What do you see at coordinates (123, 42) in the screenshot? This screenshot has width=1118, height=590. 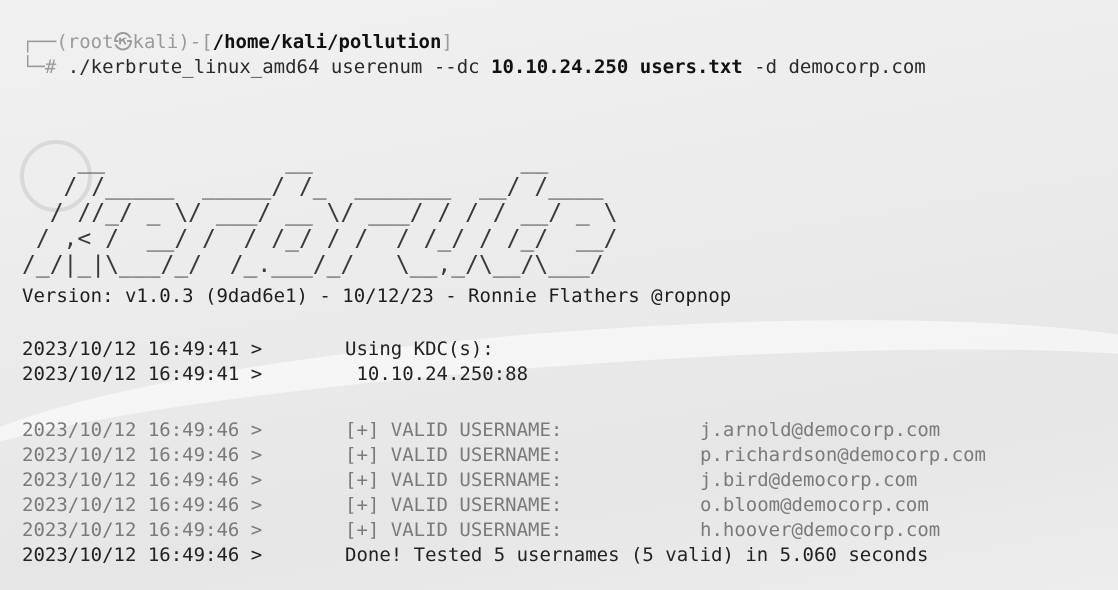 I see `prompt-at: ㉿` at bounding box center [123, 42].